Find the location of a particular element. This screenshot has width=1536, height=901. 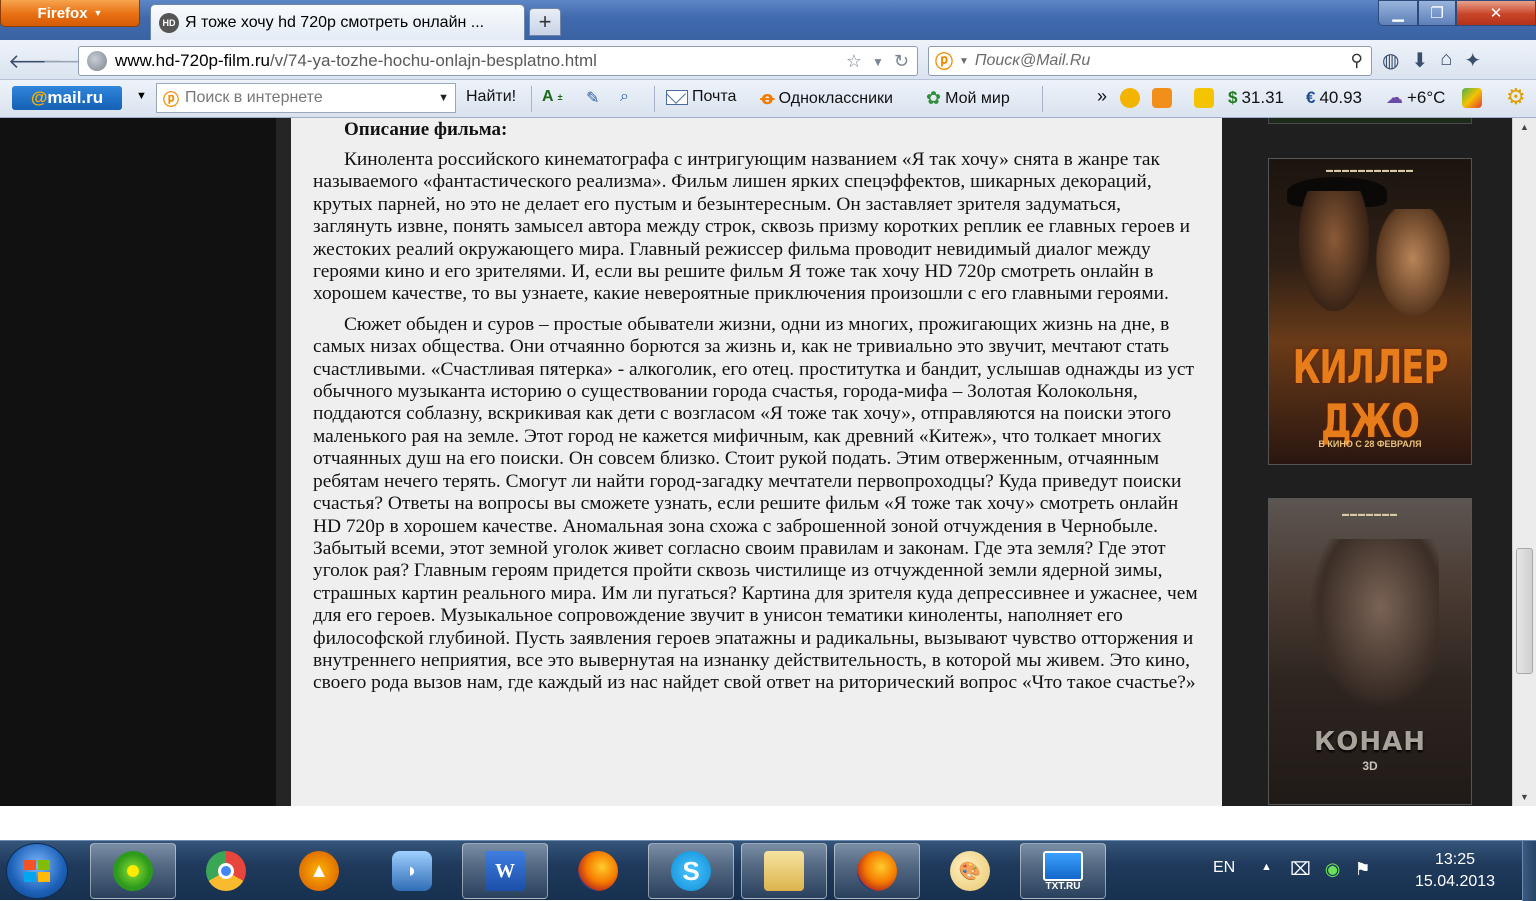

toolbar-overflow-button: » is located at coordinates (1102, 96).